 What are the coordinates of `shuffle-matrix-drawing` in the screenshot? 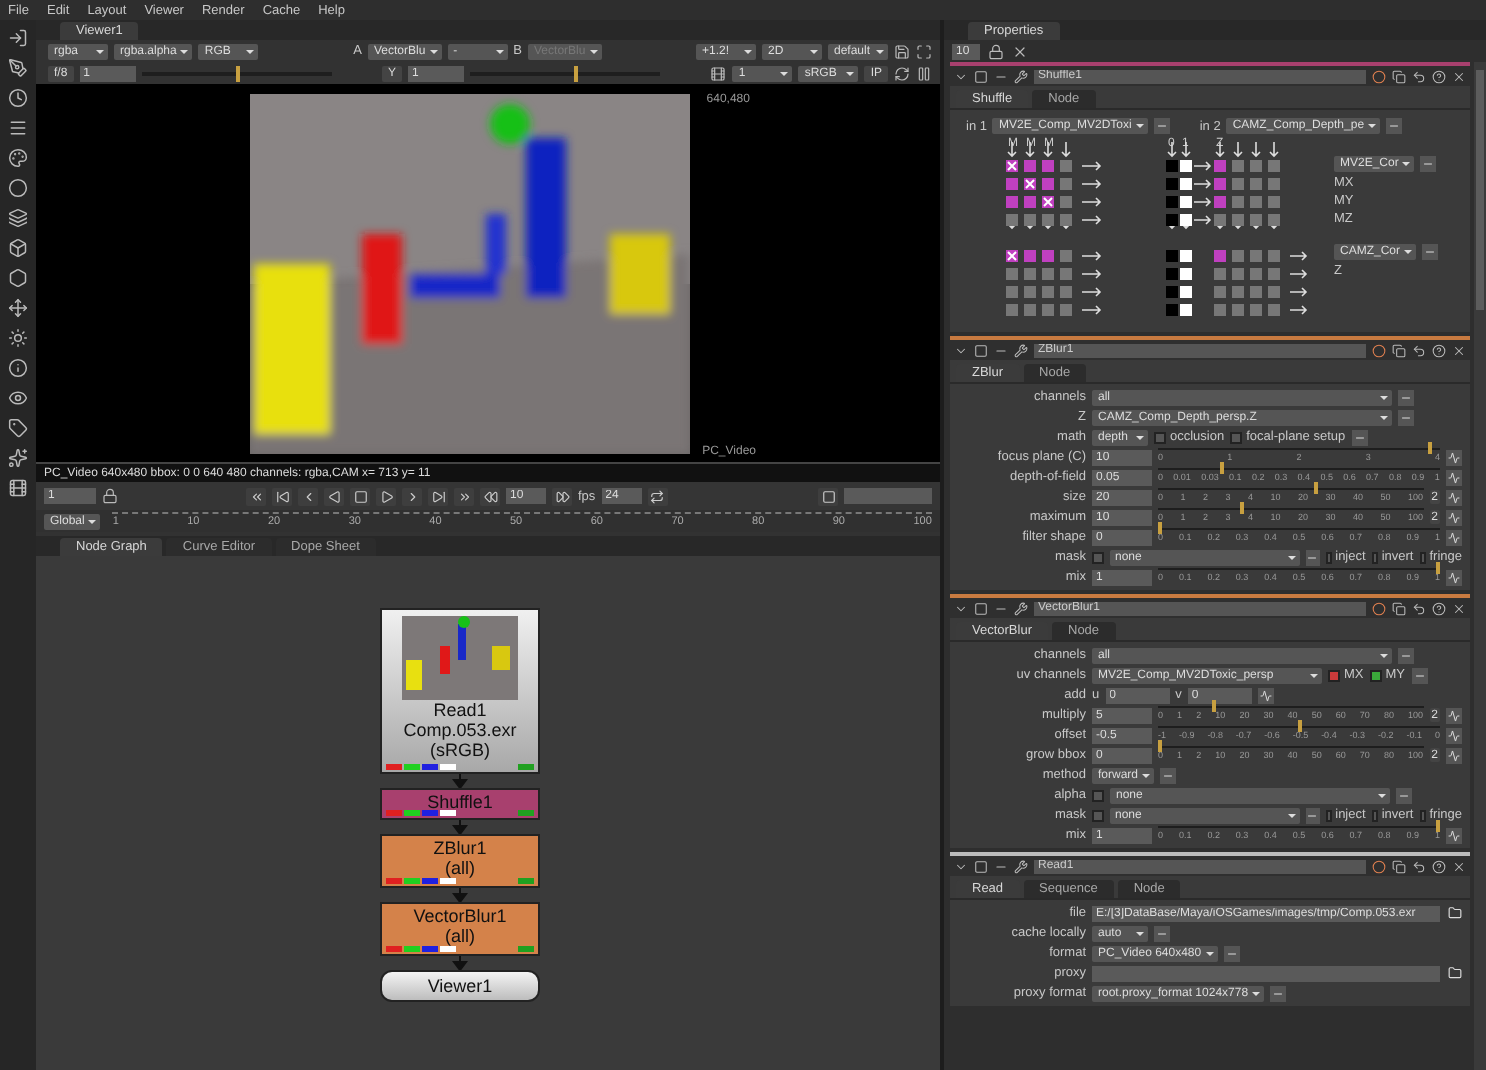 It's located at (1157, 228).